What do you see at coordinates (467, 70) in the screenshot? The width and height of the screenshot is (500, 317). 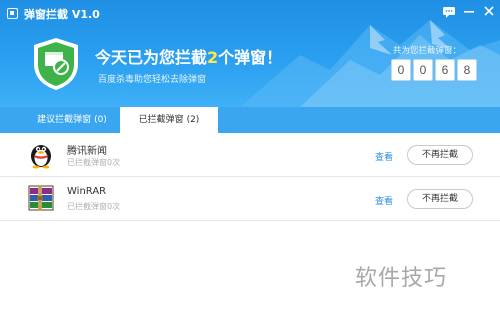 I see `counter-digit: 8` at bounding box center [467, 70].